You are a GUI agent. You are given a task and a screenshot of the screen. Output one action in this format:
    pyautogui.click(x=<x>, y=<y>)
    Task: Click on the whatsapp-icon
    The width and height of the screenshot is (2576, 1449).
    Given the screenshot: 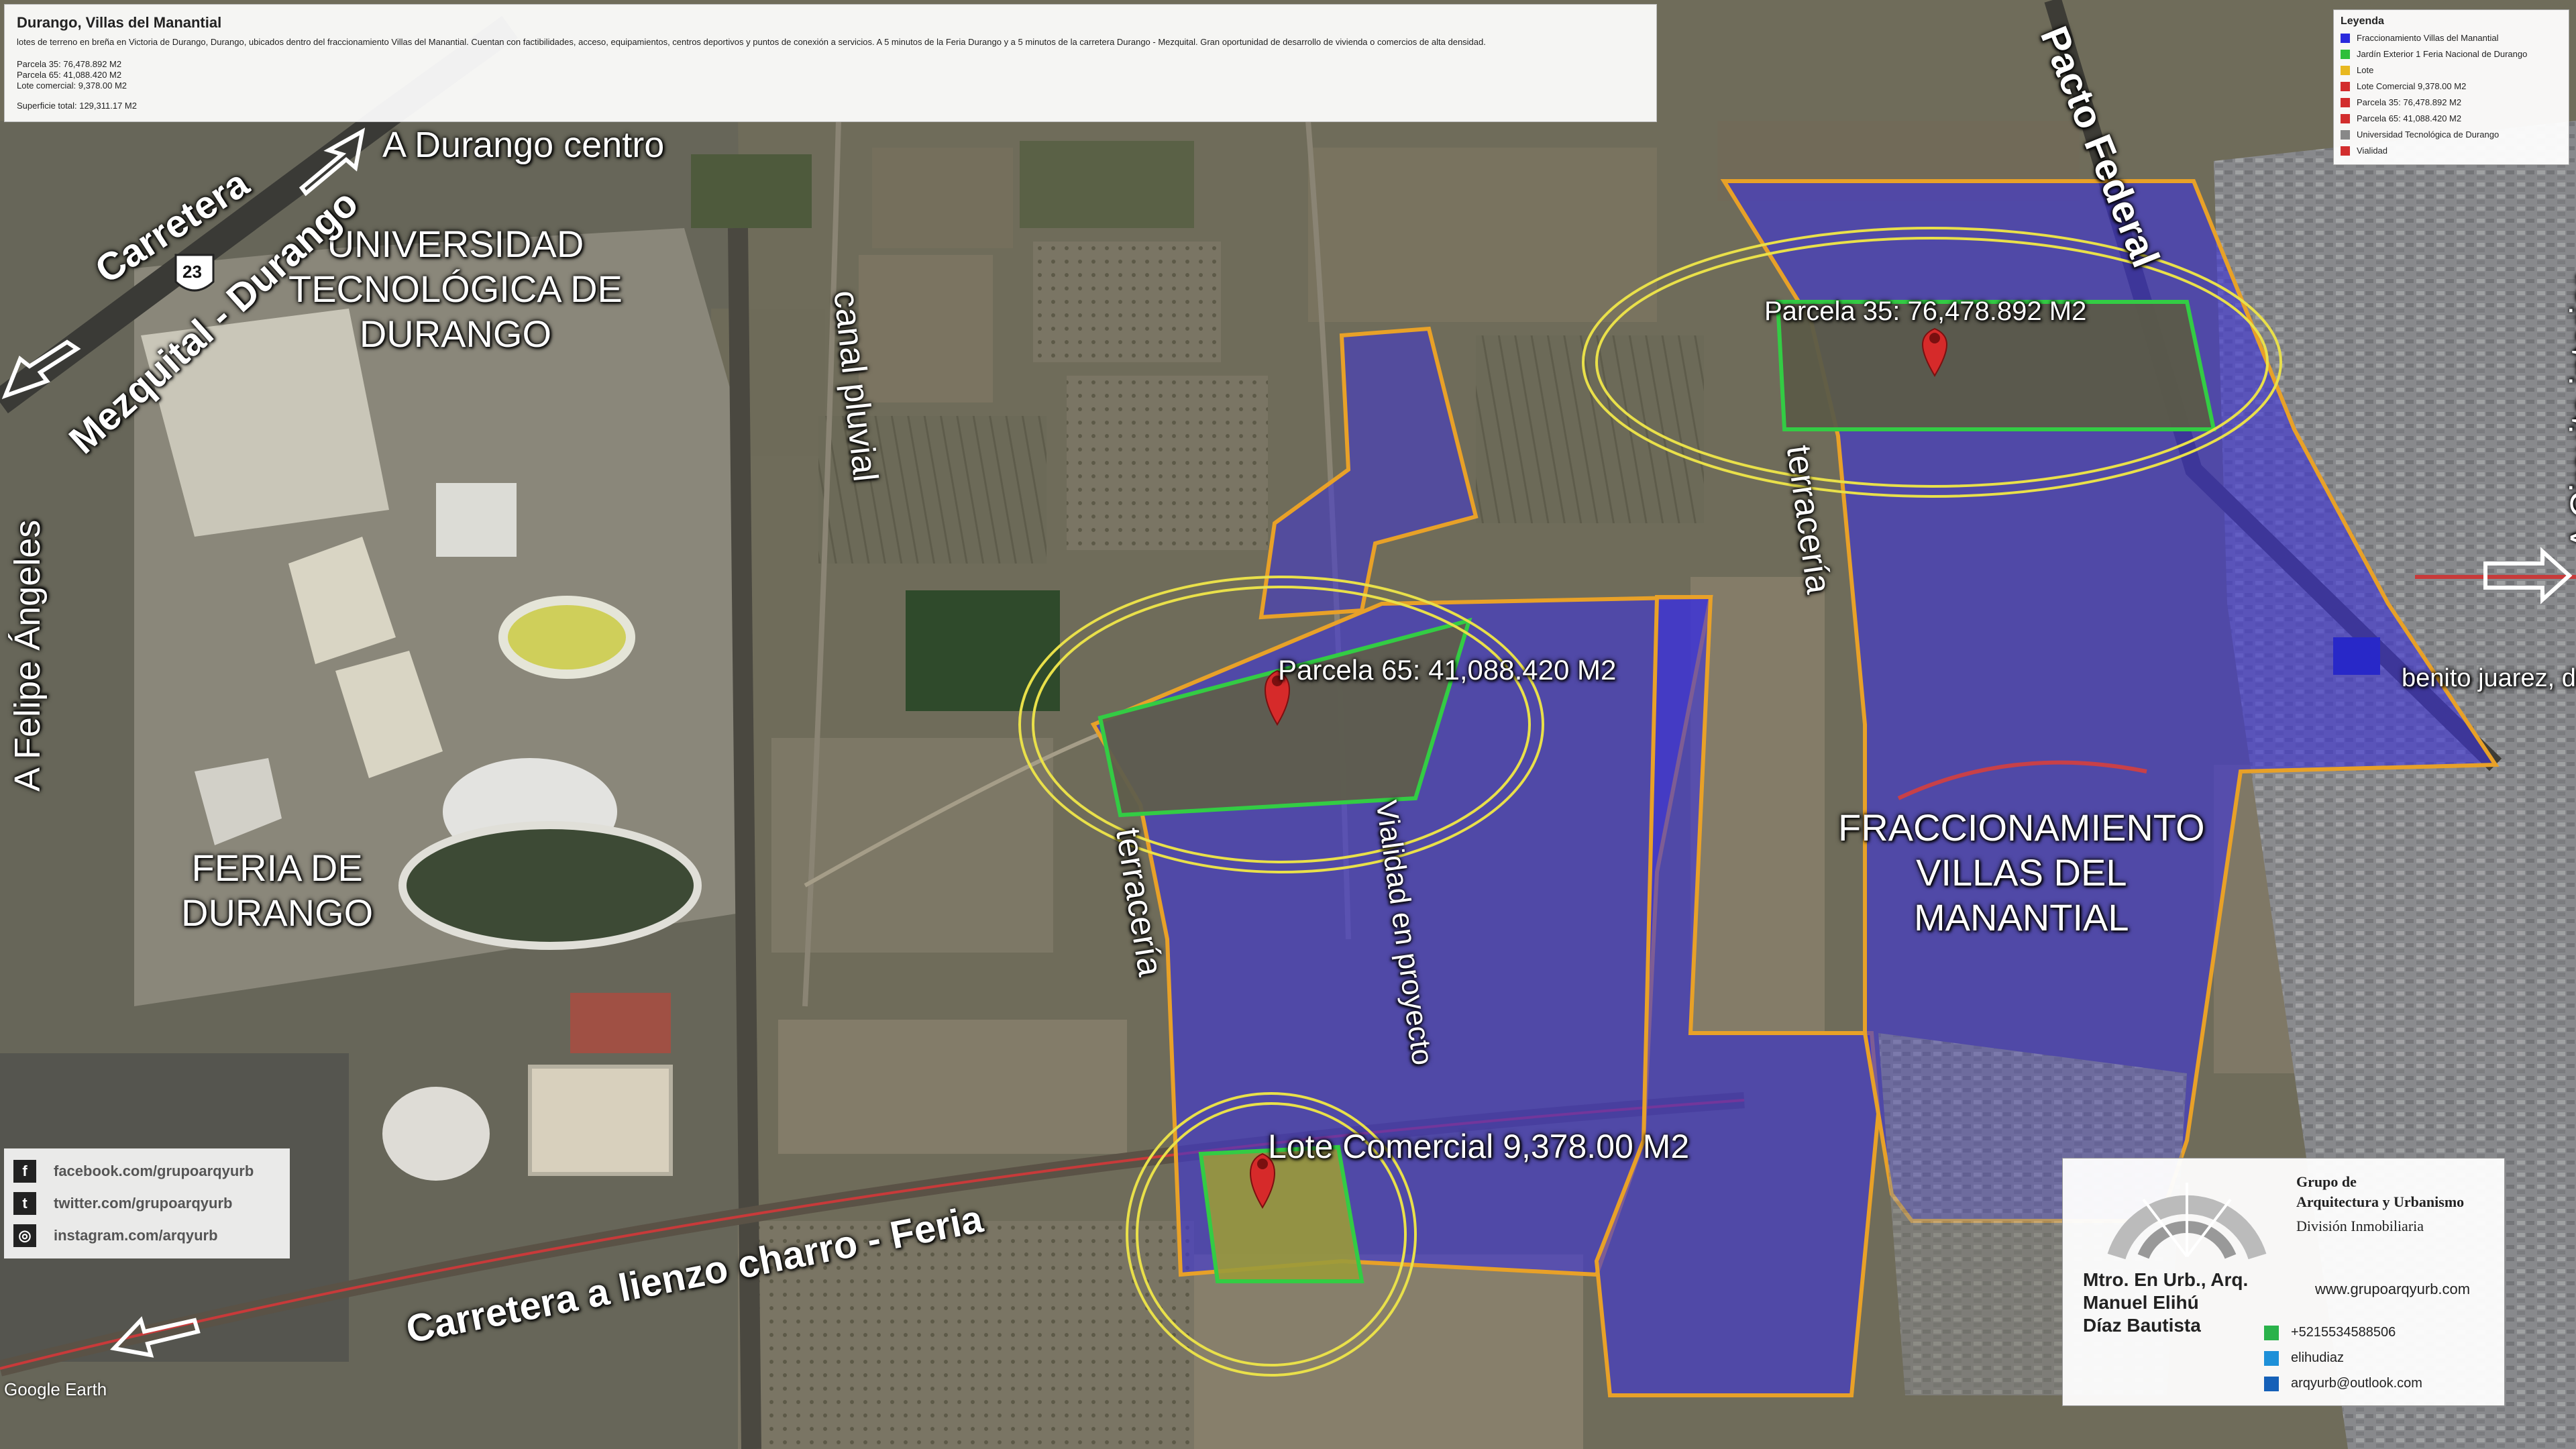 What is the action you would take?
    pyautogui.click(x=2271, y=1332)
    